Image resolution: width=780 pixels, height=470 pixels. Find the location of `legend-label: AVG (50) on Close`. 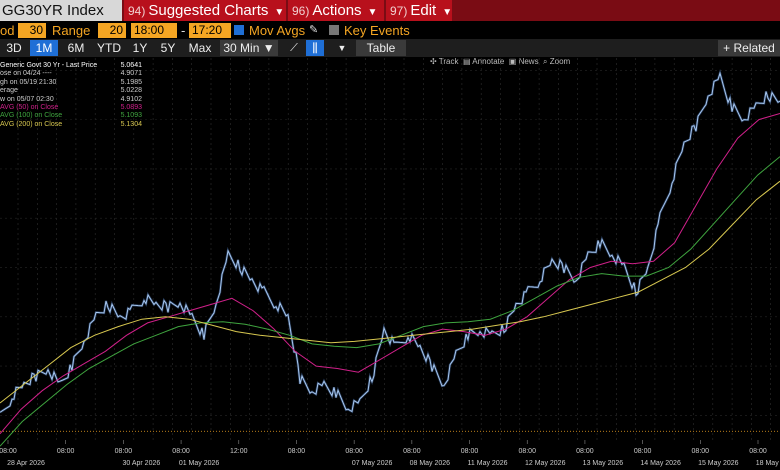

legend-label: AVG (50) on Close is located at coordinates (29, 107).